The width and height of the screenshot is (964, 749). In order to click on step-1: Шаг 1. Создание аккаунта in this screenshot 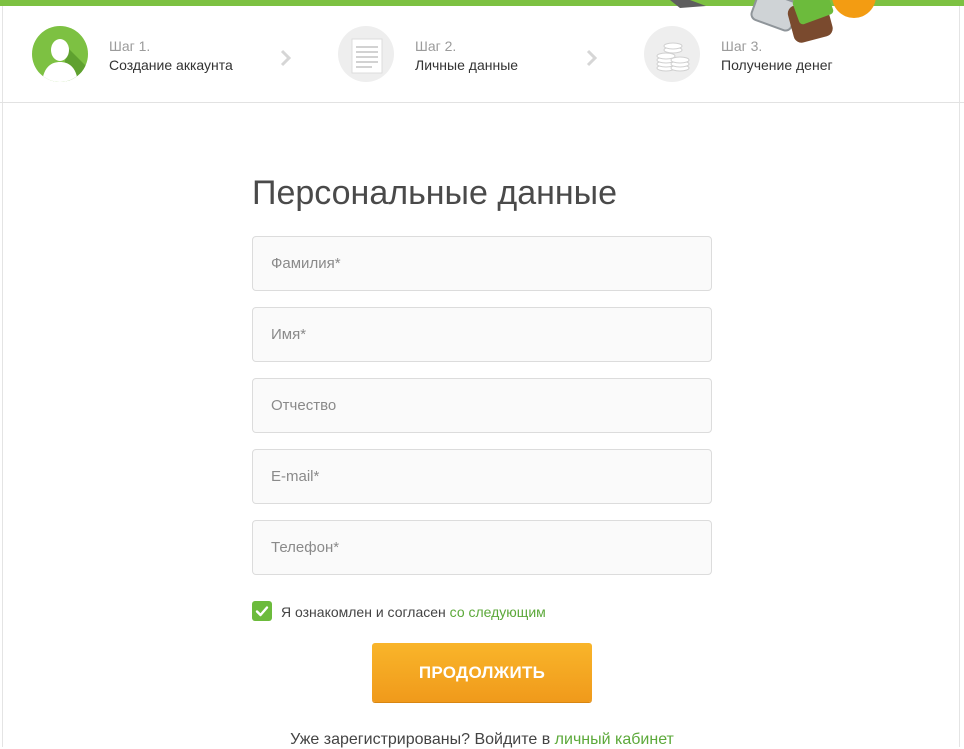, I will do `click(142, 56)`.